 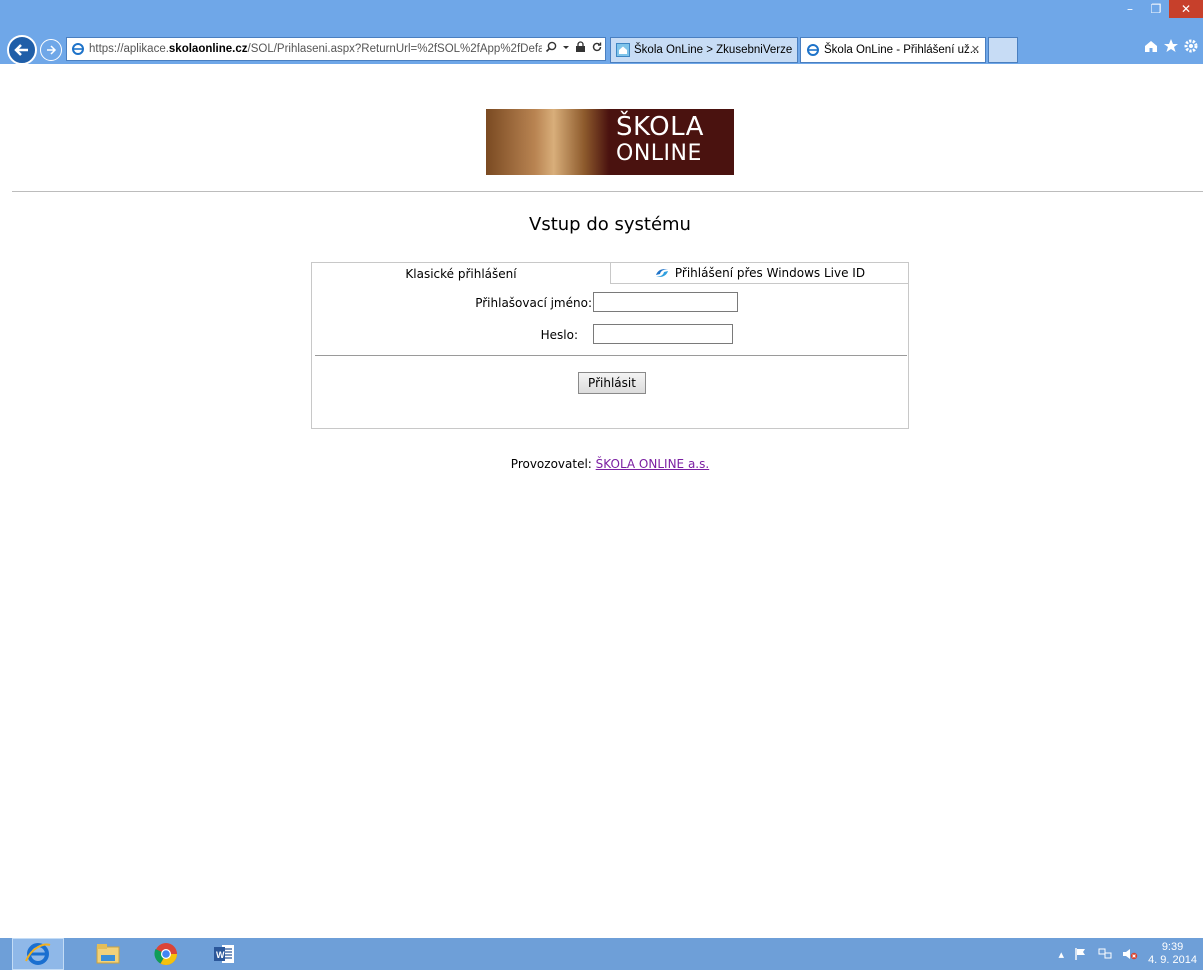 I want to click on lock-icon, so click(x=580, y=47).